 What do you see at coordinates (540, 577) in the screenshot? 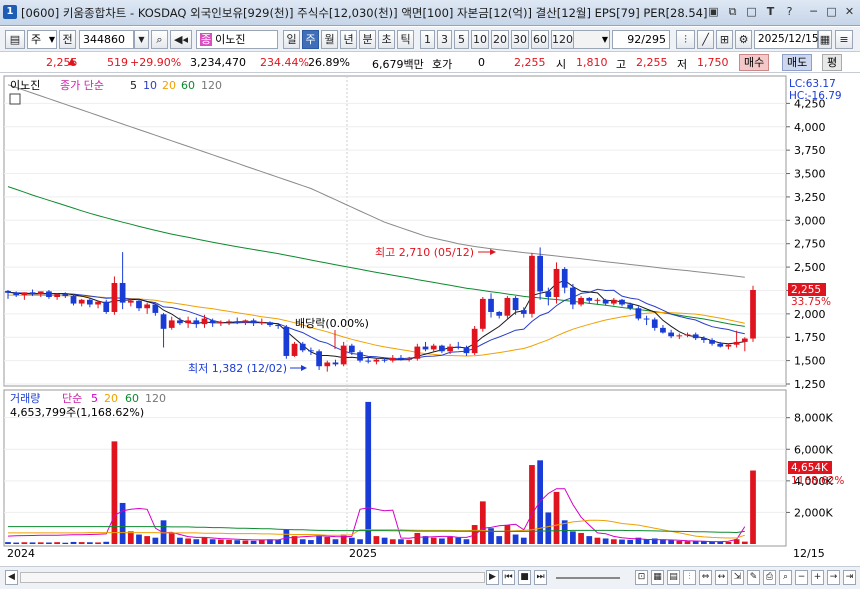
I see `jump-end-icon: ⏭` at bounding box center [540, 577].